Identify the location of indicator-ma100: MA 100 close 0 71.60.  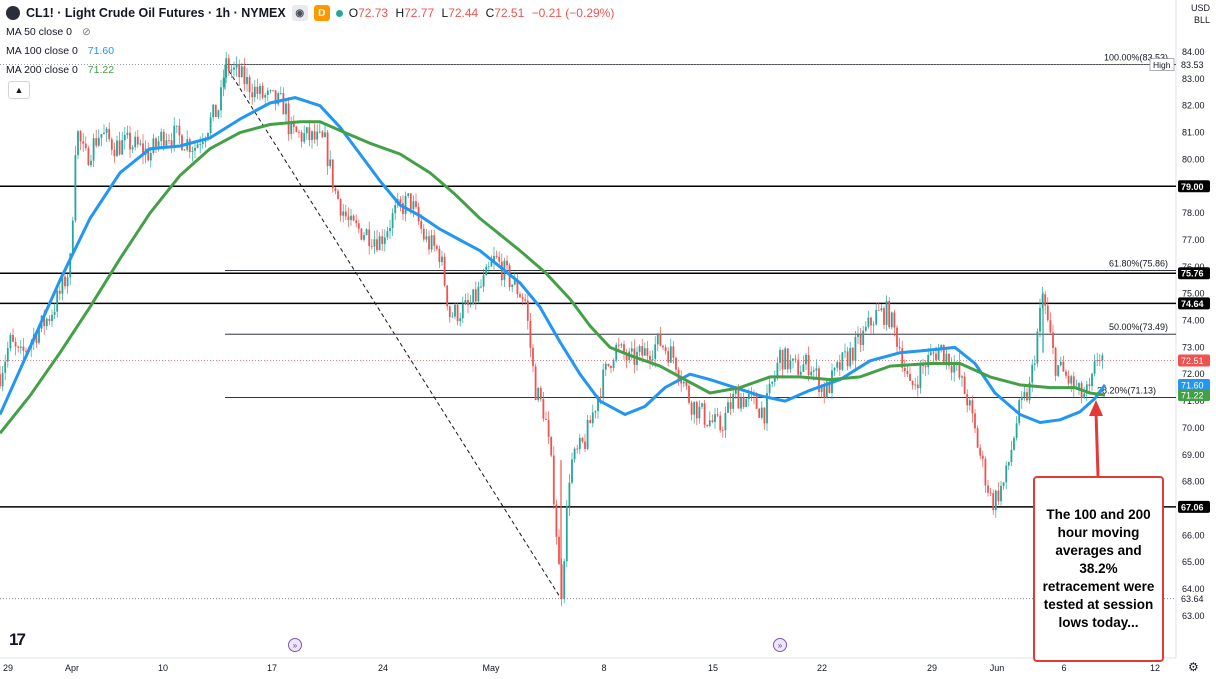
(60, 51).